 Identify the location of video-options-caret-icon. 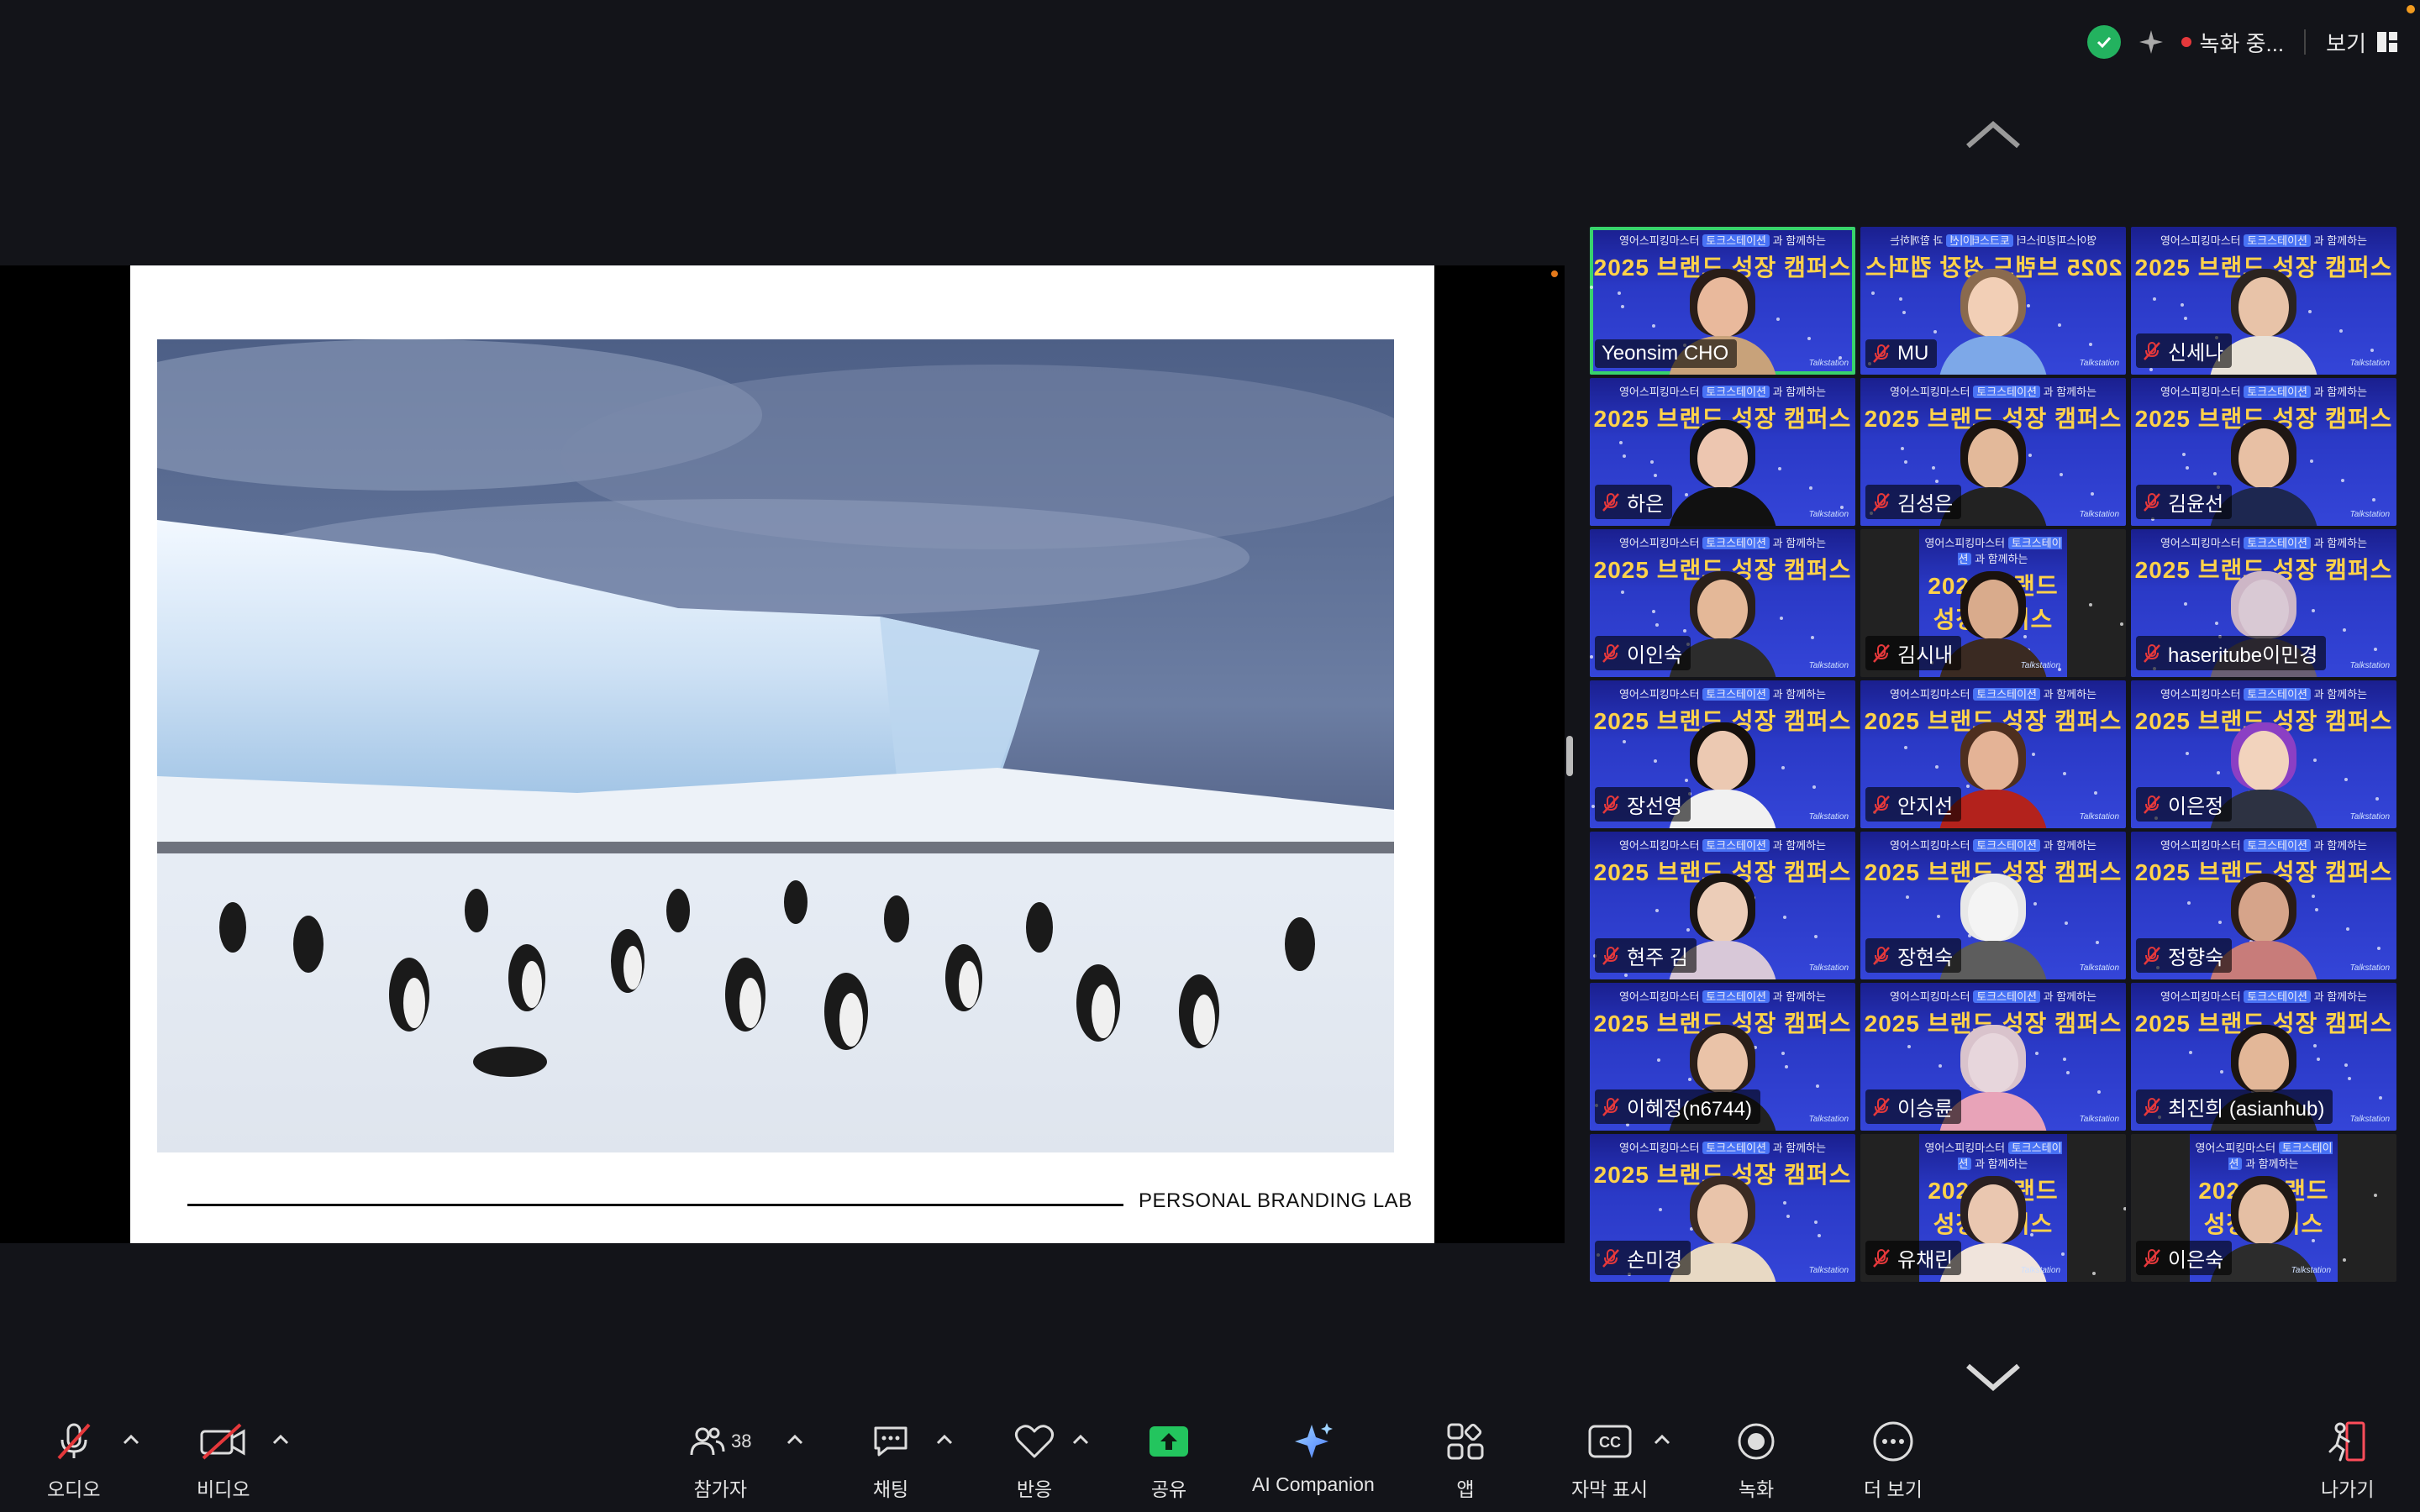
(281, 1439).